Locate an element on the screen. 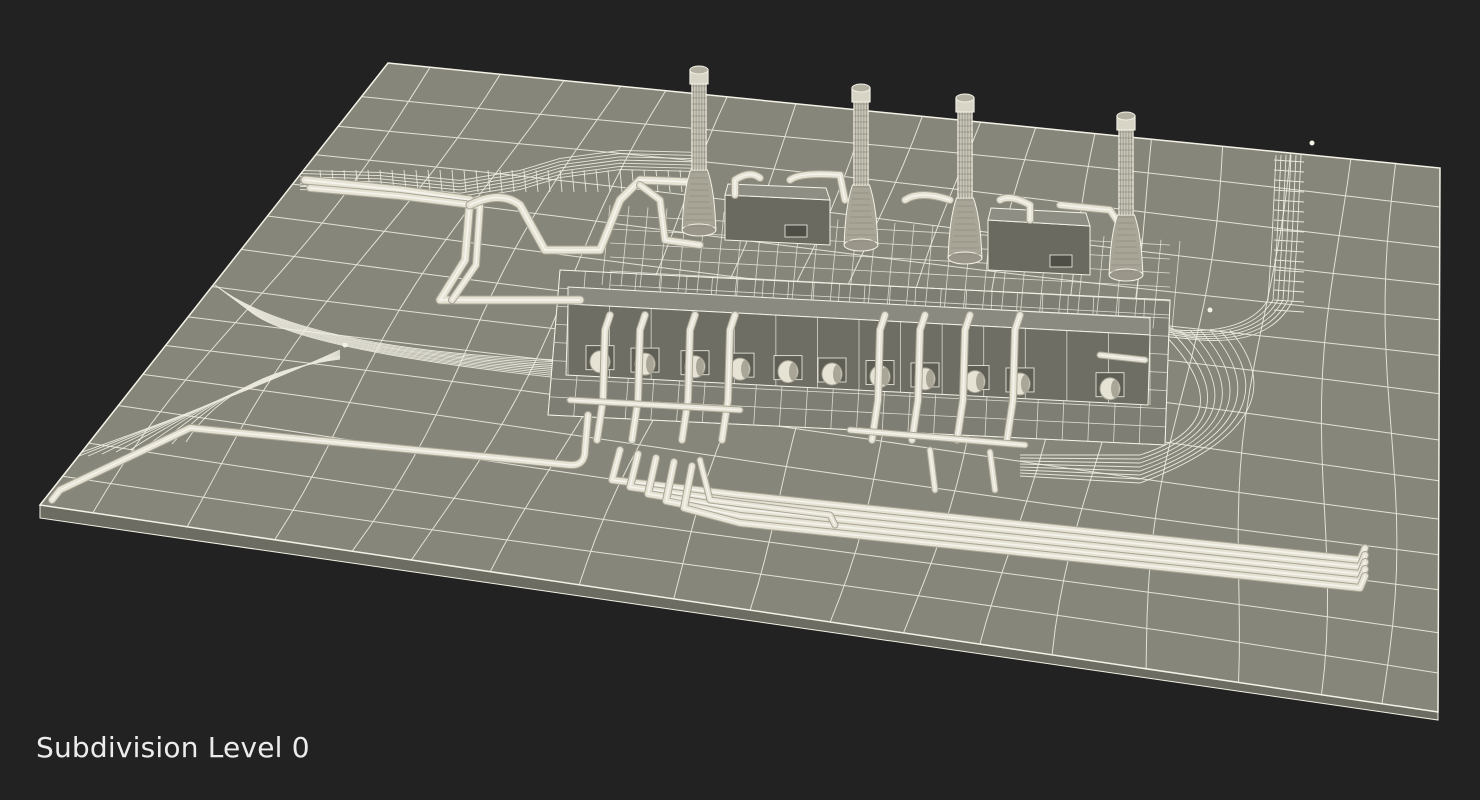  subdivision-level-caption: Subdivision Level 0 is located at coordinates (173, 747).